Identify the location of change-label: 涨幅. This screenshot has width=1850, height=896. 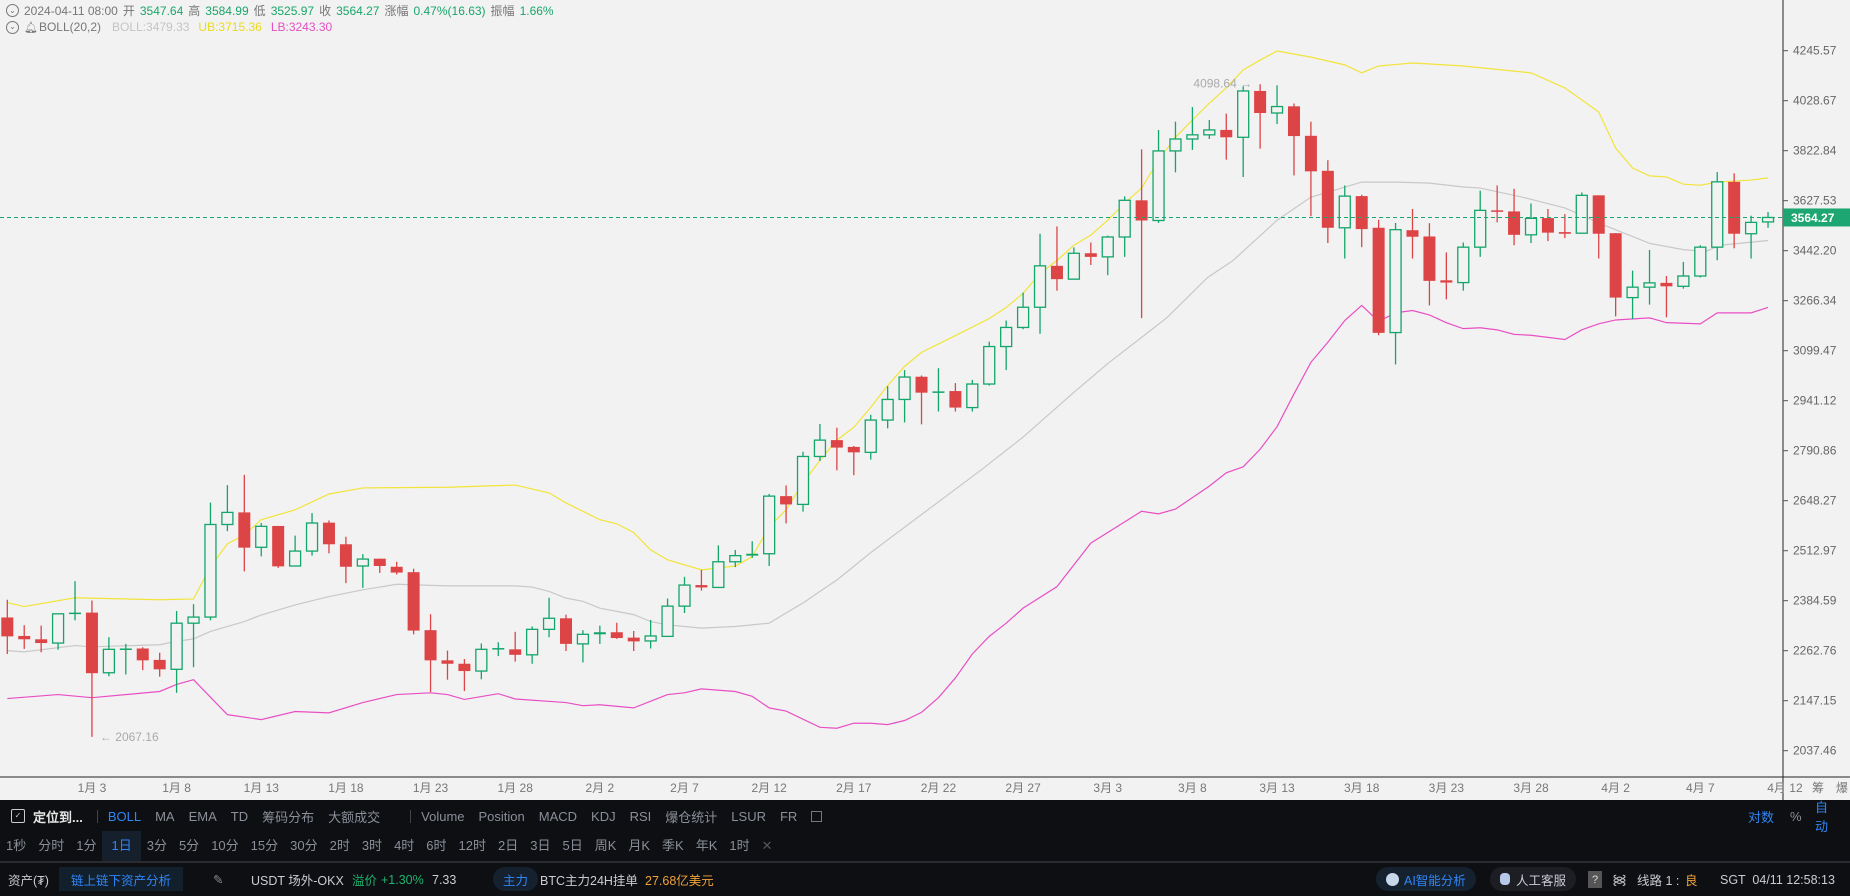
(396, 11).